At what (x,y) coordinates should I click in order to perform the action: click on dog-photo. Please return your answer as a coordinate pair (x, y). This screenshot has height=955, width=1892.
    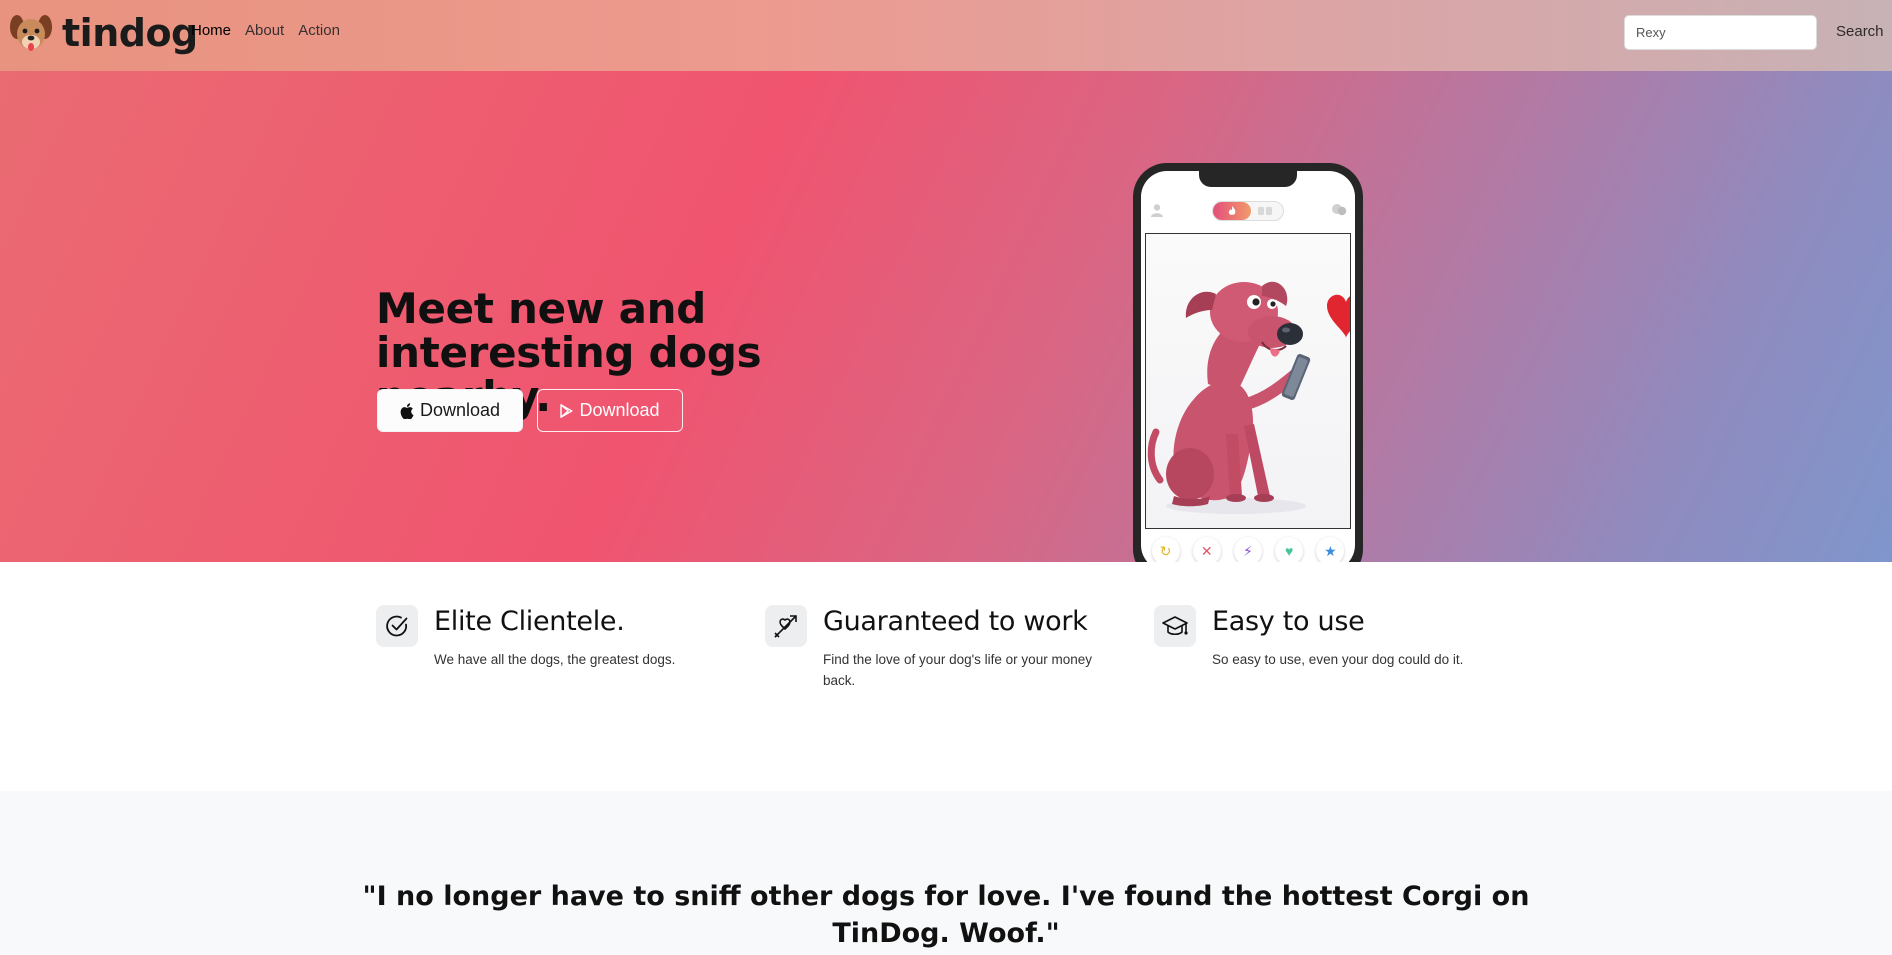
    Looking at the image, I should click on (1248, 381).